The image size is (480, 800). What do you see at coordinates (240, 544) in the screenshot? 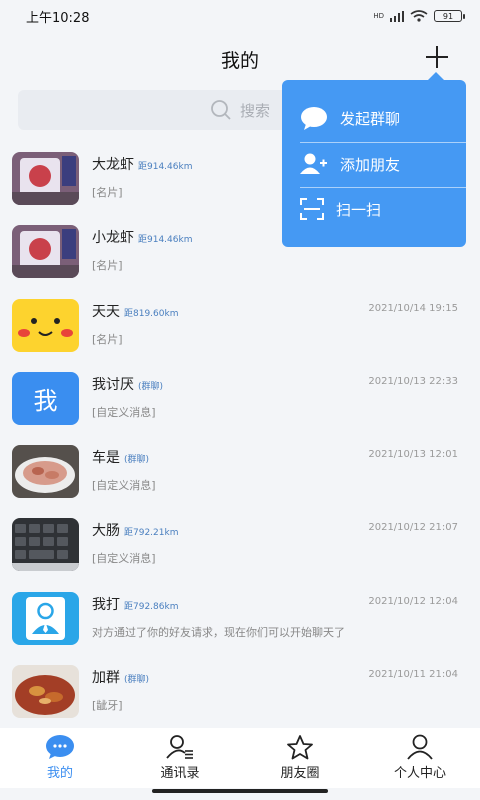
I see `chat-row: 大肠 距792.21km 2021/10/12 21:07 [自定义消息]` at bounding box center [240, 544].